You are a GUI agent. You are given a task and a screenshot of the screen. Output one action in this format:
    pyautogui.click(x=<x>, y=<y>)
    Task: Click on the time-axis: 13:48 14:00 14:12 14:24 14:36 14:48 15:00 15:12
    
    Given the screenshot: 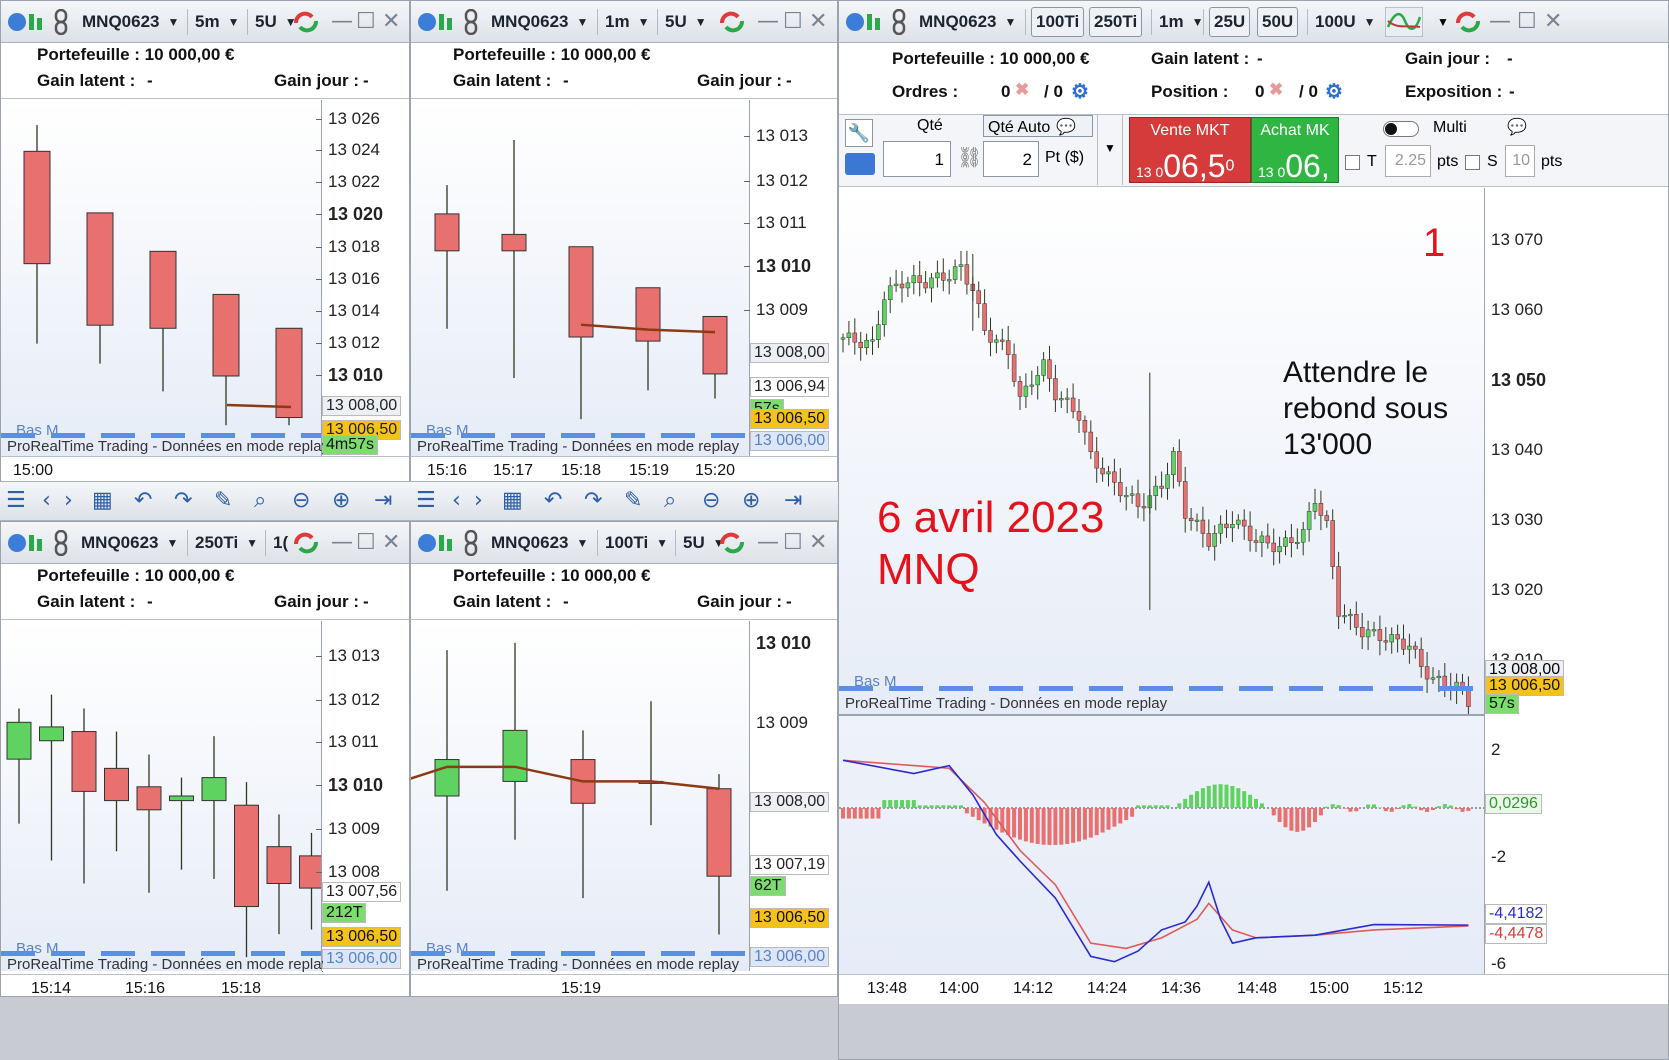 What is the action you would take?
    pyautogui.click(x=1253, y=989)
    